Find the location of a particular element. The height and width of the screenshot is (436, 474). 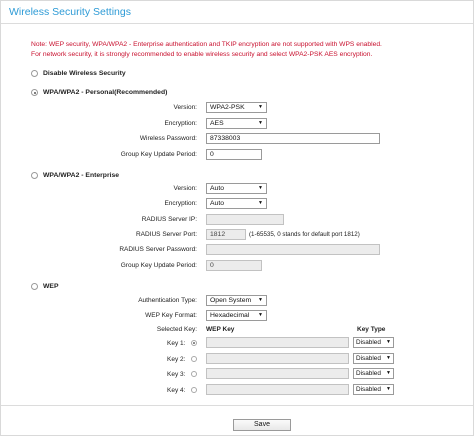

disable-security-radio is located at coordinates (34, 73).